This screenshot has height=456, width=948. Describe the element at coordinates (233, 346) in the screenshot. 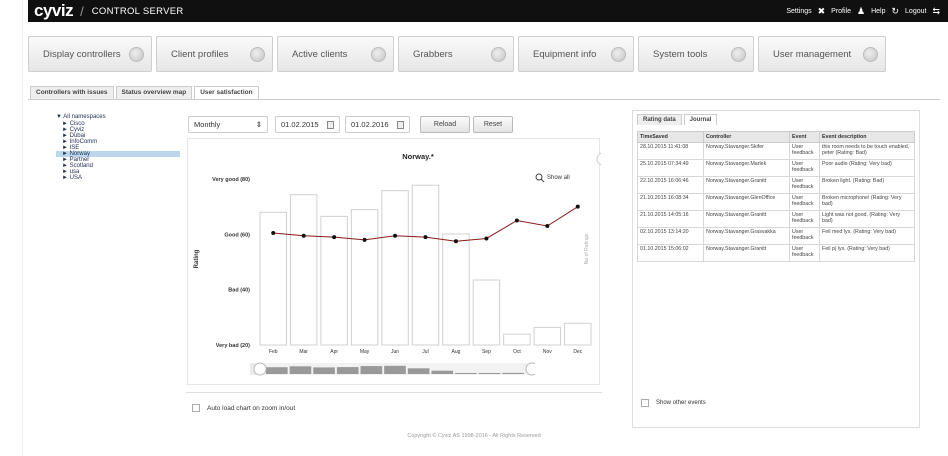

I see `y-tick-label: Very bad (20)` at that location.